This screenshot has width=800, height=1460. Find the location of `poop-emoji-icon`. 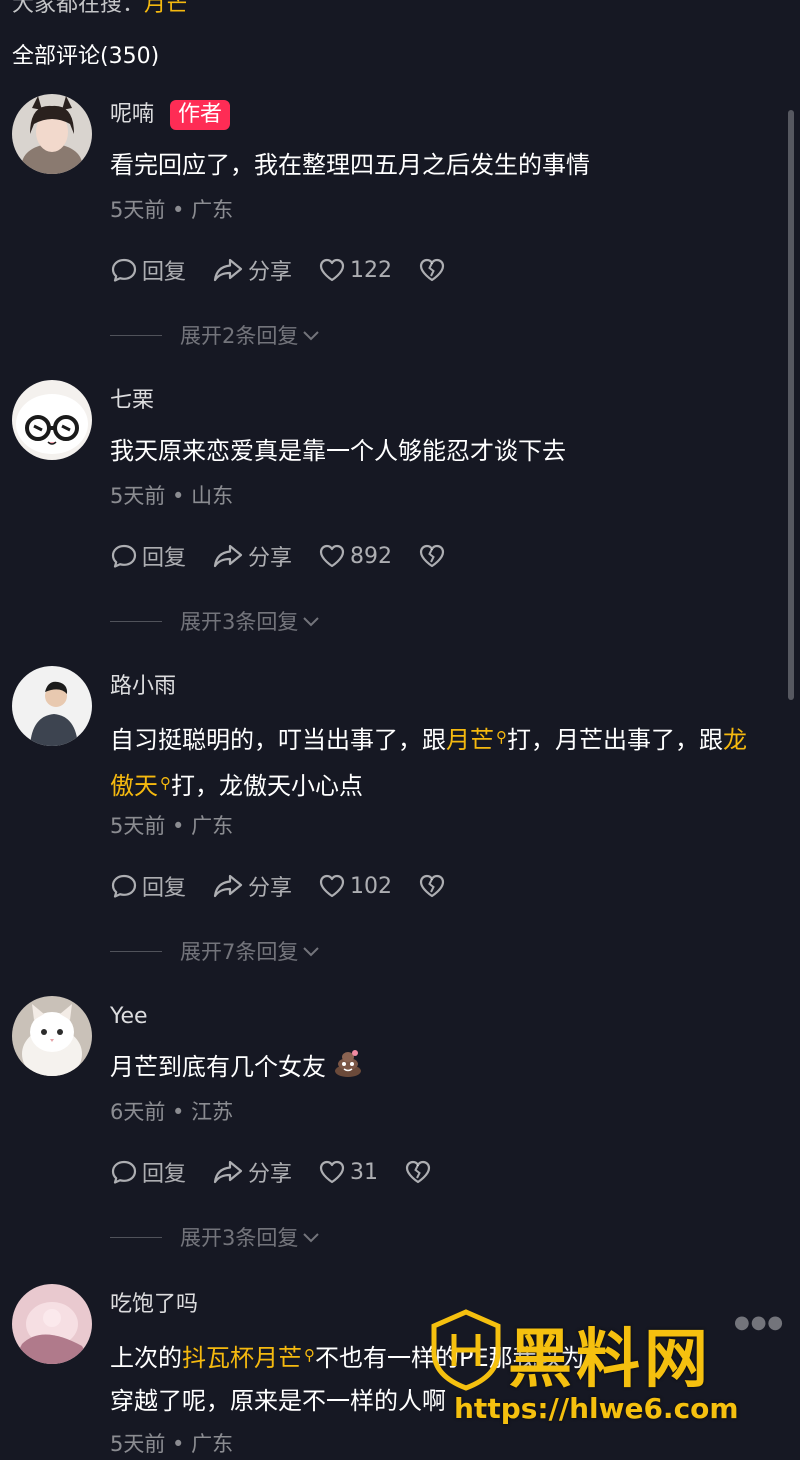

poop-emoji-icon is located at coordinates (348, 1063).